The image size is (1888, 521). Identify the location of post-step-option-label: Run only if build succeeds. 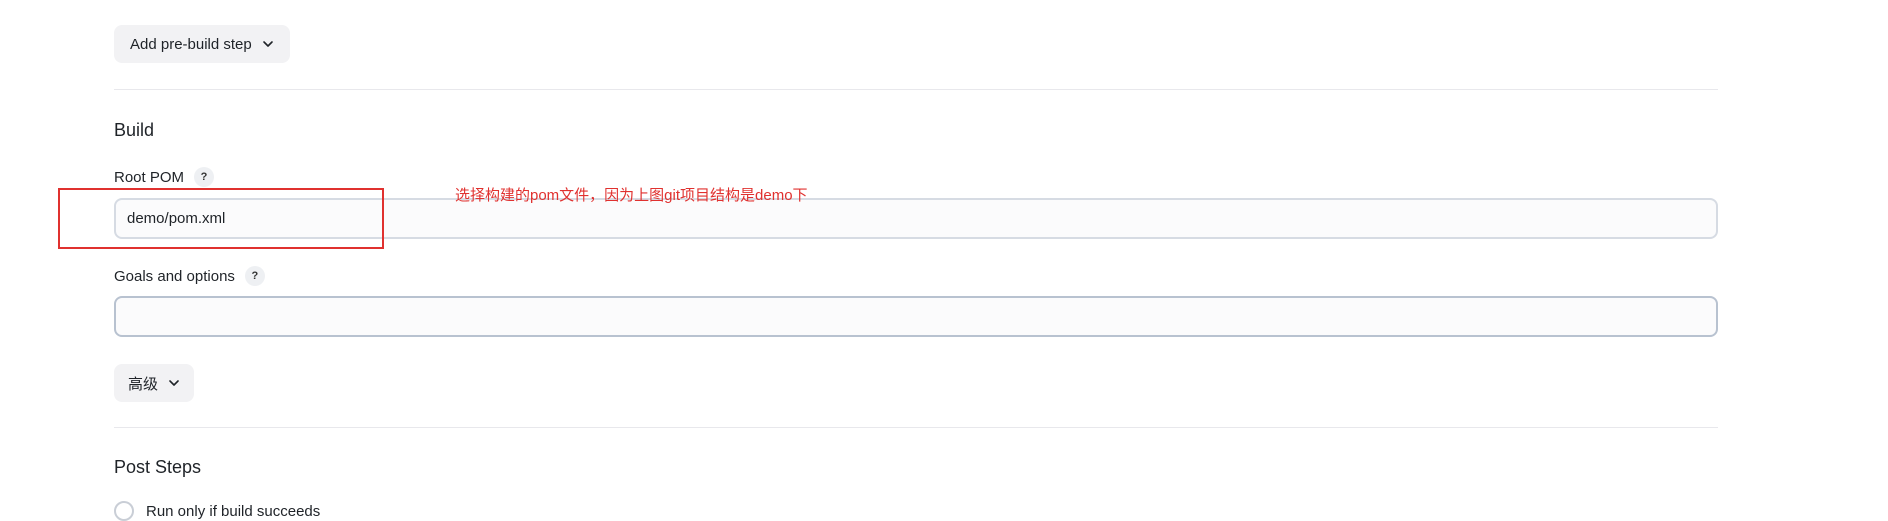
(233, 511).